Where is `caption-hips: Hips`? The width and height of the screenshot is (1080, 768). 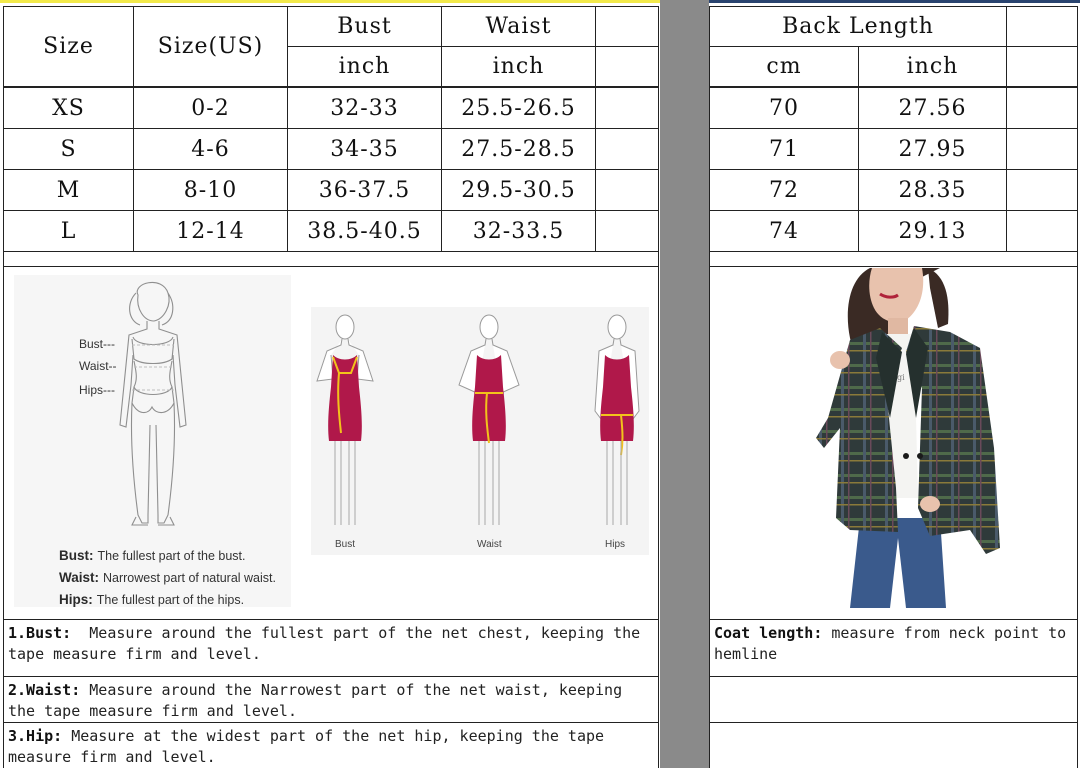 caption-hips: Hips is located at coordinates (615, 544).